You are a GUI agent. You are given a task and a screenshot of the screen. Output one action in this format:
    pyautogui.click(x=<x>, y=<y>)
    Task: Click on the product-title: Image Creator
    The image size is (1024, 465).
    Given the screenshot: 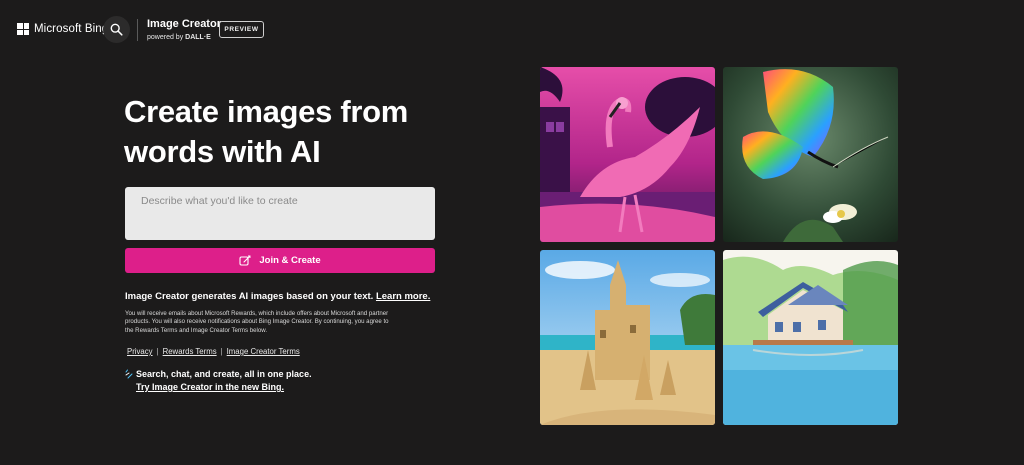 What is the action you would take?
    pyautogui.click(x=184, y=24)
    